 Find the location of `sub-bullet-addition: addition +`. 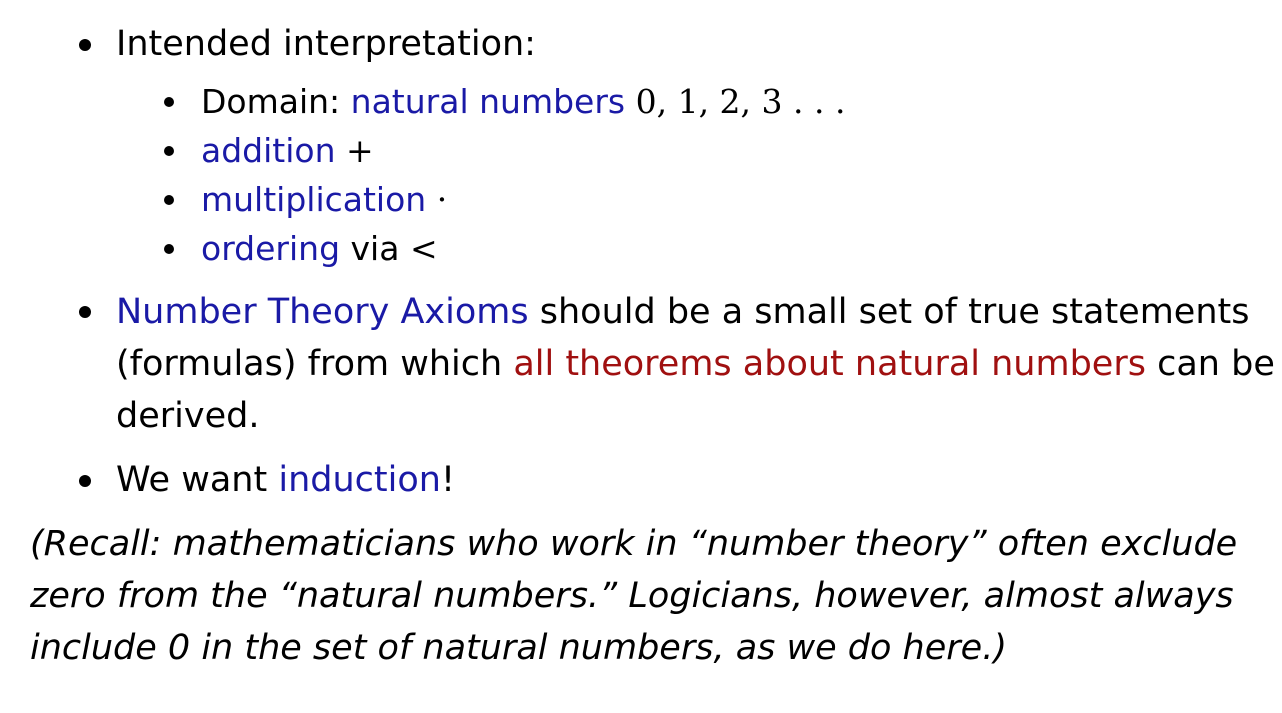

sub-bullet-addition: addition + is located at coordinates (287, 151).